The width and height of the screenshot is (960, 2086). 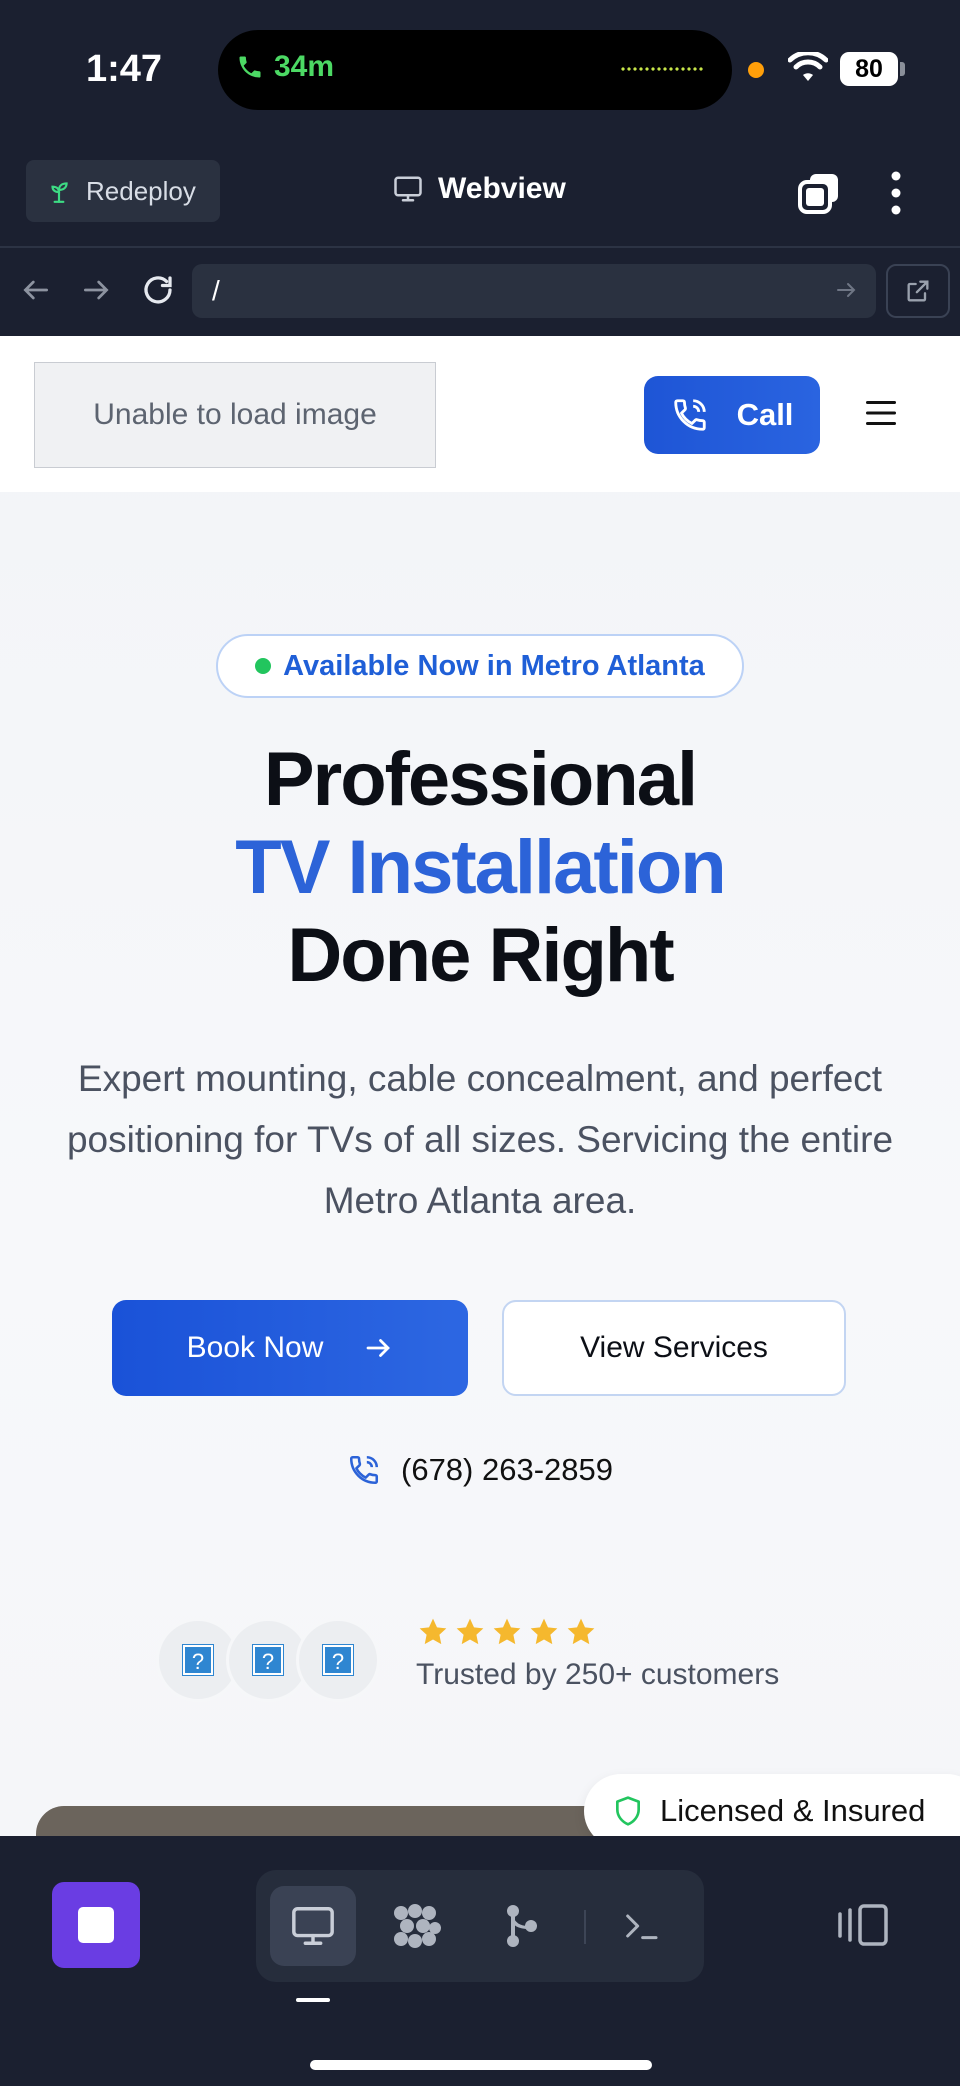 I want to click on webview-title-text: Webview, so click(x=502, y=188).